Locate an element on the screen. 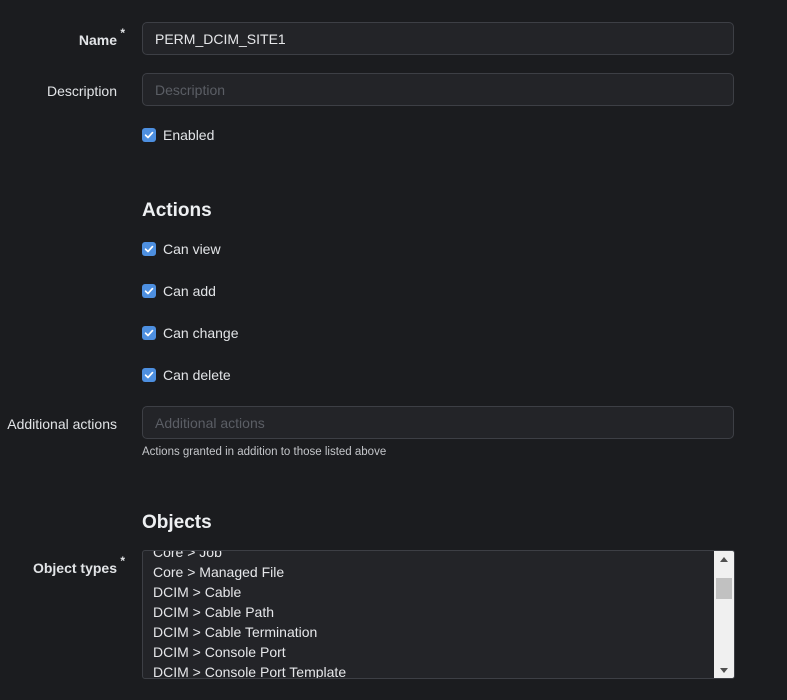 This screenshot has width=787, height=700. list-item: DCIM > Console Port Template is located at coordinates (428, 670).